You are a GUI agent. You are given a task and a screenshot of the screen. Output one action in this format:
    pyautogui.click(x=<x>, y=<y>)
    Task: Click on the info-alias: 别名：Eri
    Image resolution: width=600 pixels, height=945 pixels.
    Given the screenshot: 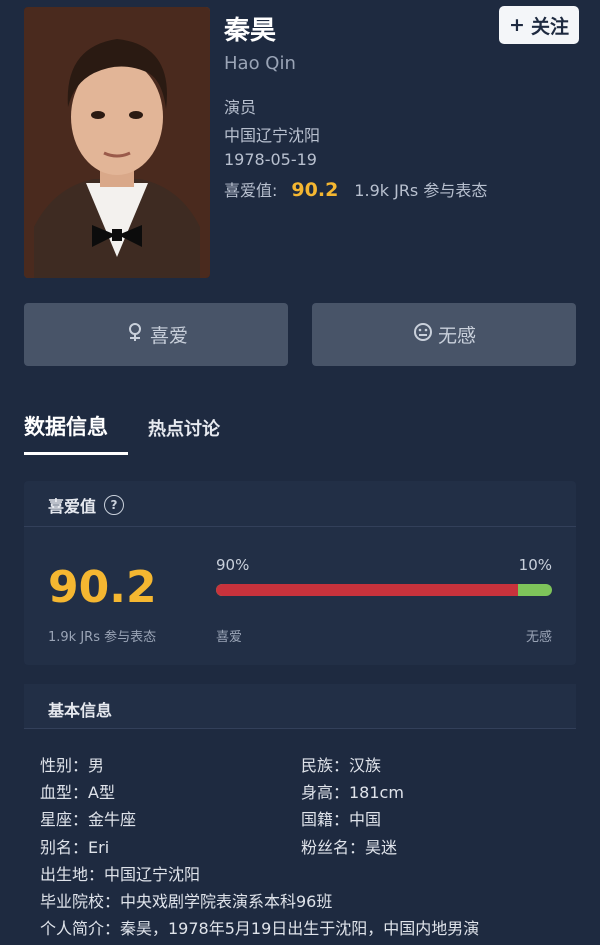 What is the action you would take?
    pyautogui.click(x=75, y=847)
    